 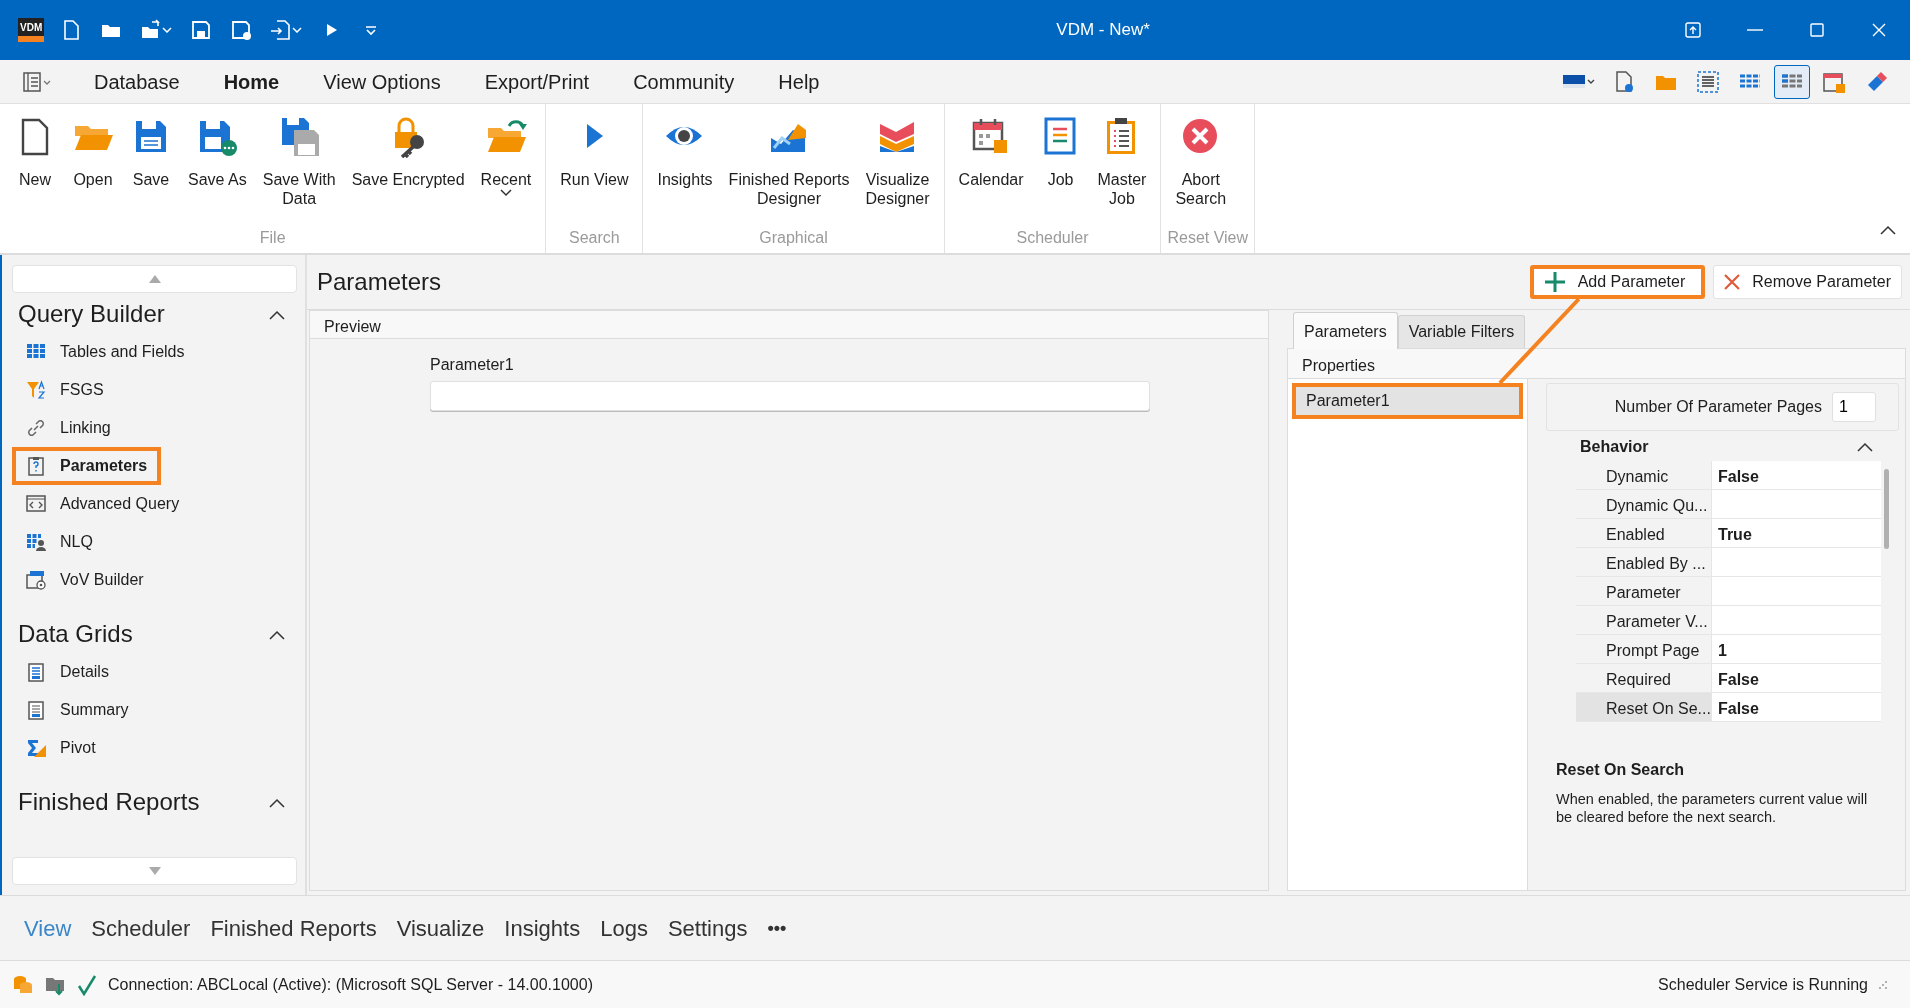 I want to click on window-eye-icon, so click(x=36, y=580).